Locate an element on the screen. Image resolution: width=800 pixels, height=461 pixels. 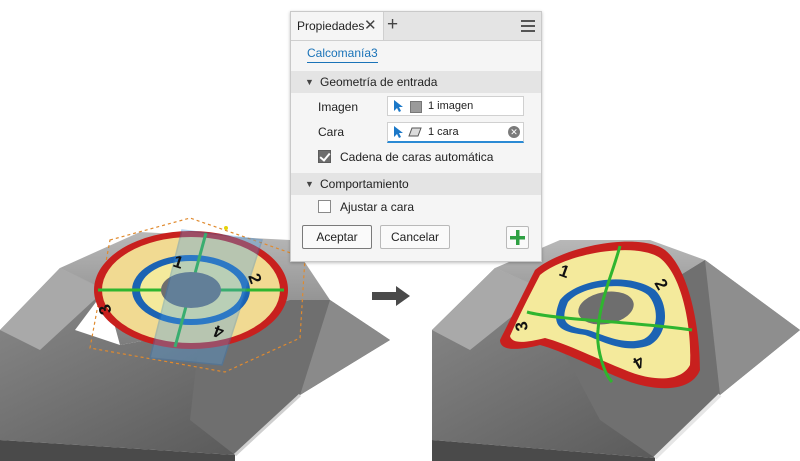
section-behavior: ▼ Comportamiento is located at coordinates (416, 184).